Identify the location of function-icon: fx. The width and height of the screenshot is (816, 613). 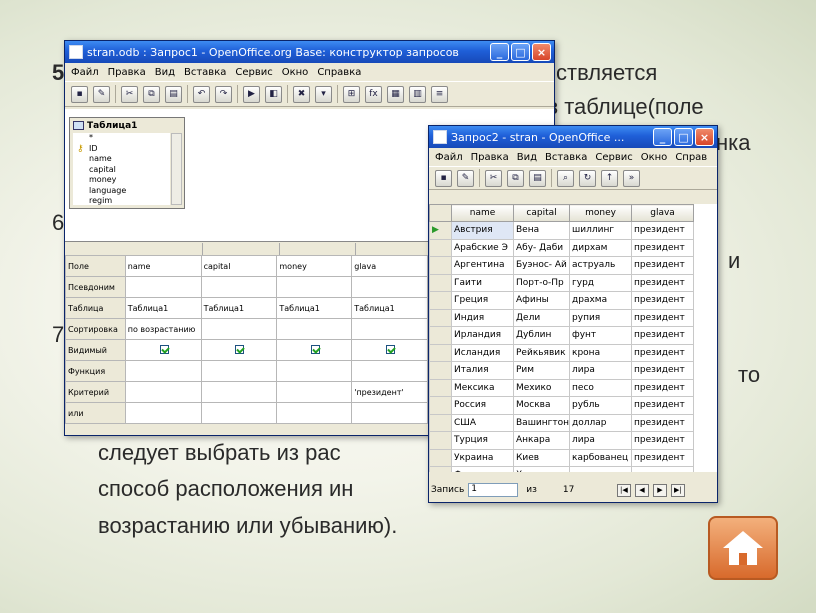
(373, 94).